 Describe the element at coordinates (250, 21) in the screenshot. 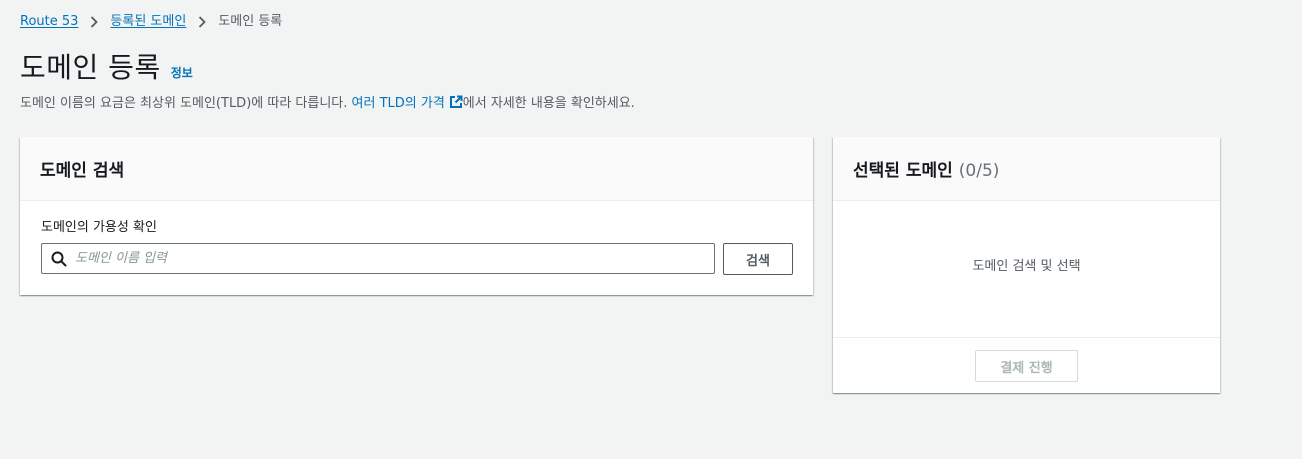

I see `breadcrumb-current: 도메인 등록` at that location.